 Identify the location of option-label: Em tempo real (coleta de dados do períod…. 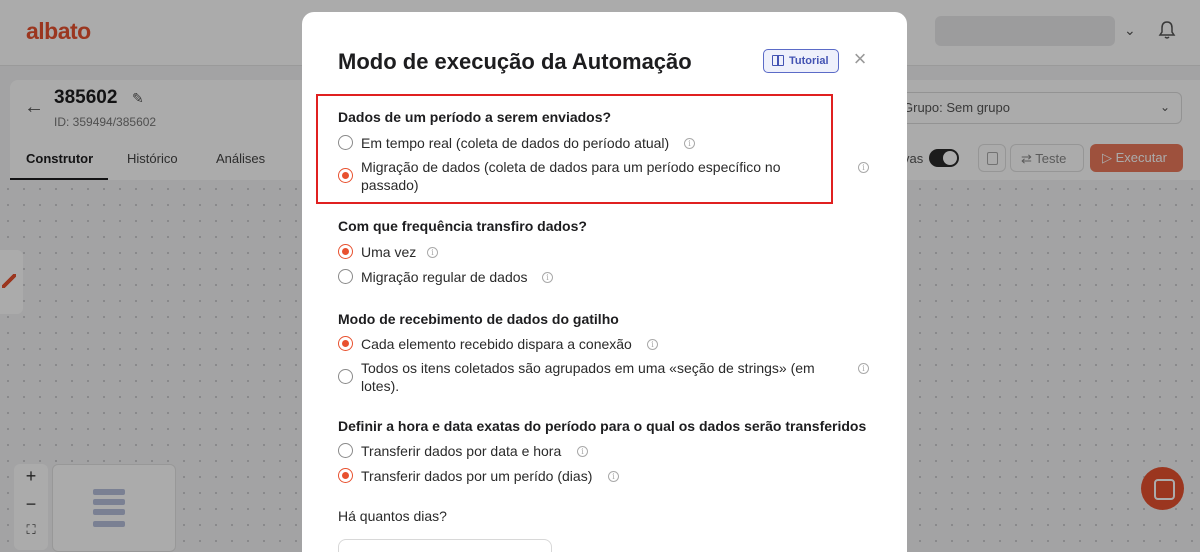
(515, 143).